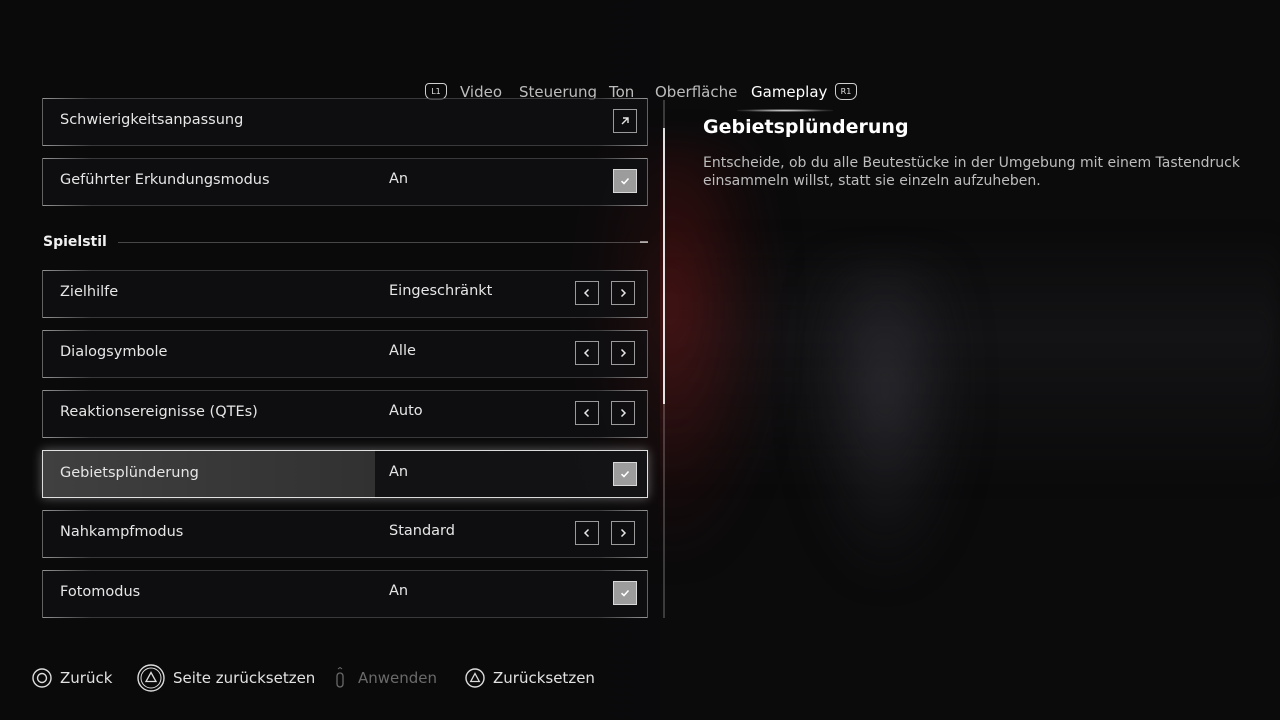 The height and width of the screenshot is (720, 1280). I want to click on tab-oberflaeche: Oberfläche, so click(696, 92).